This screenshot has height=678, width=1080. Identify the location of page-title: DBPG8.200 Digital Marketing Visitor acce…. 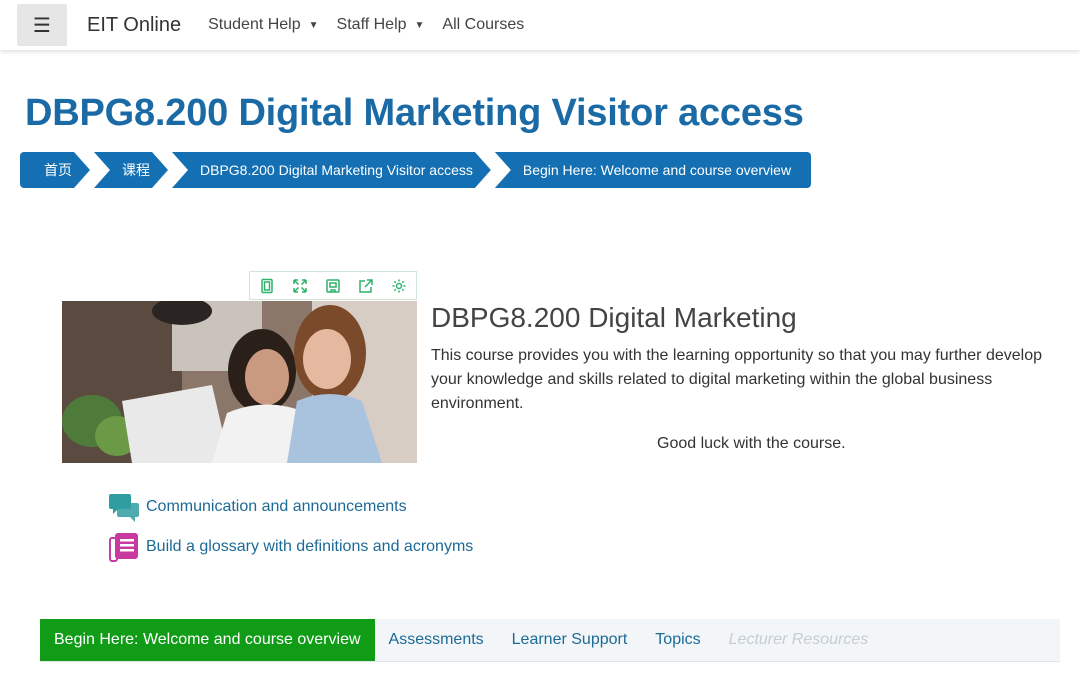
(414, 113).